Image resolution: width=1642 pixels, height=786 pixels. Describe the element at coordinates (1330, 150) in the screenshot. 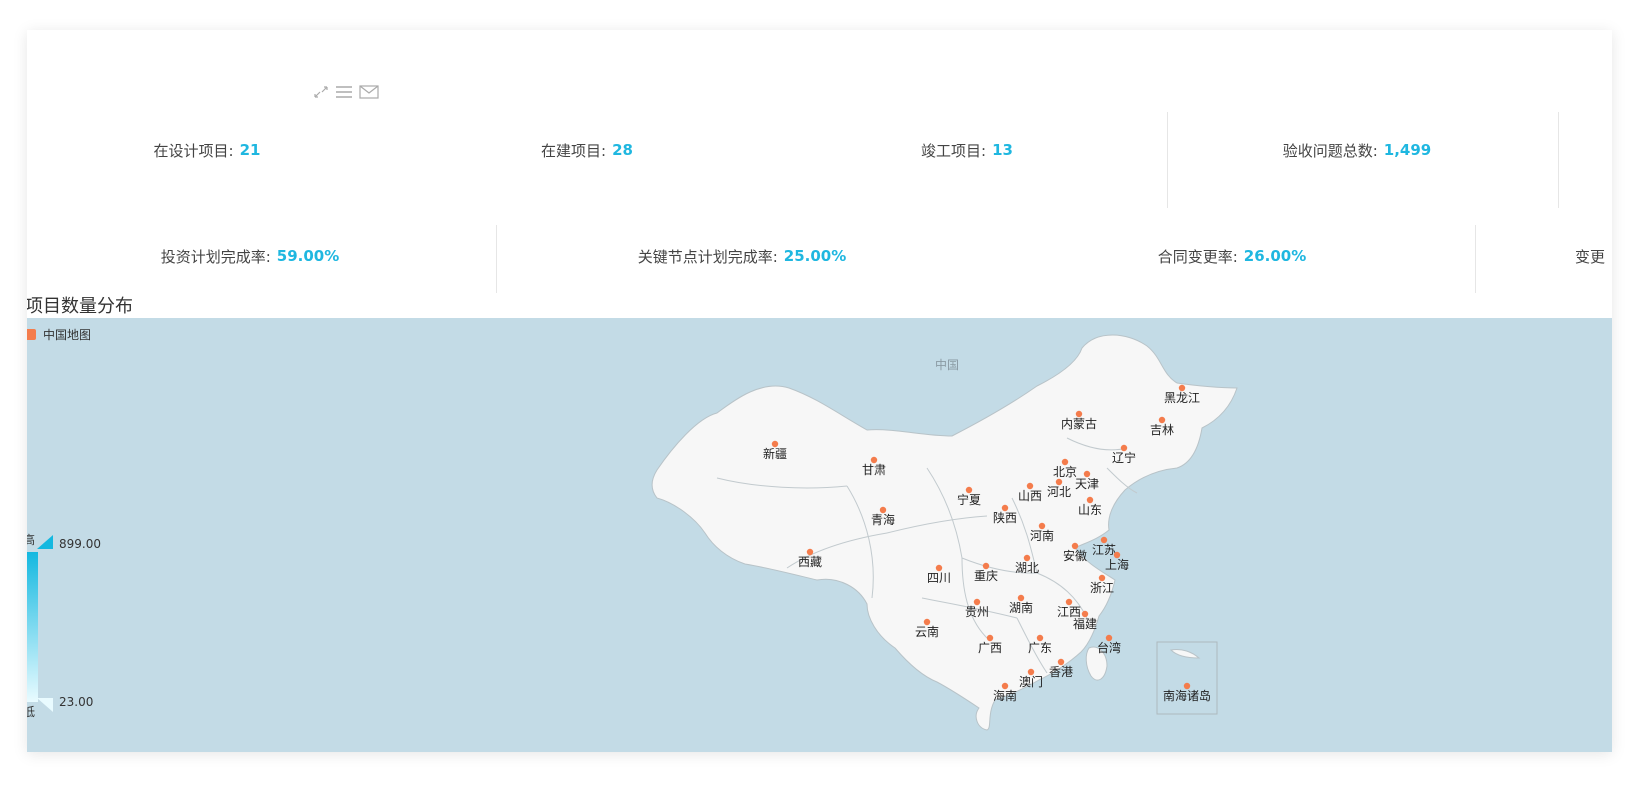

I see `stat-label: 验收问题总数:` at that location.